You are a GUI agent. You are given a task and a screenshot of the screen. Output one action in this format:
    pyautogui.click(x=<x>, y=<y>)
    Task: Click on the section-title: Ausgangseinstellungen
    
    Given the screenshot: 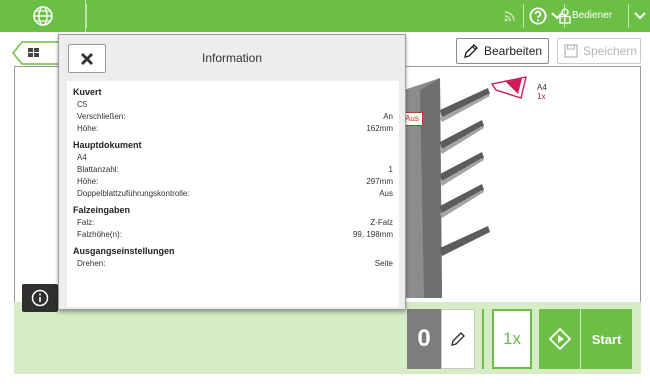 What is the action you would take?
    pyautogui.click(x=124, y=251)
    